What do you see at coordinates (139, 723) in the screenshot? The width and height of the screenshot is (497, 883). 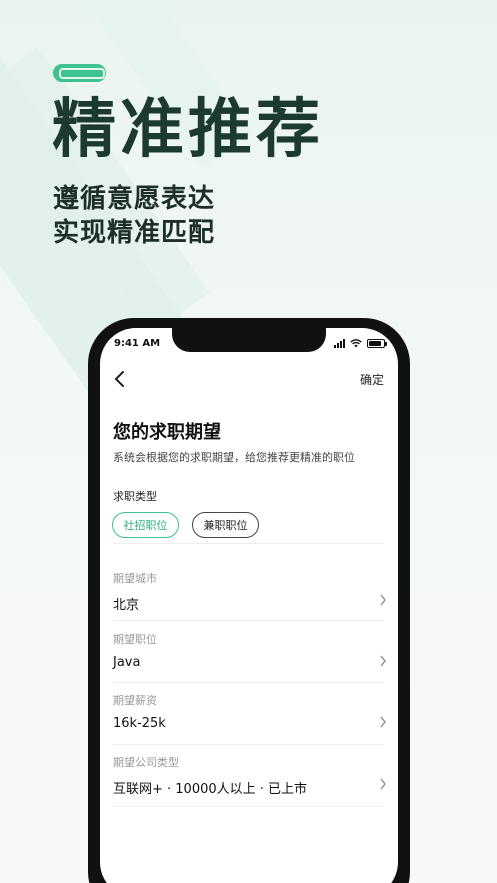 I see `field-value: 16k-25k` at bounding box center [139, 723].